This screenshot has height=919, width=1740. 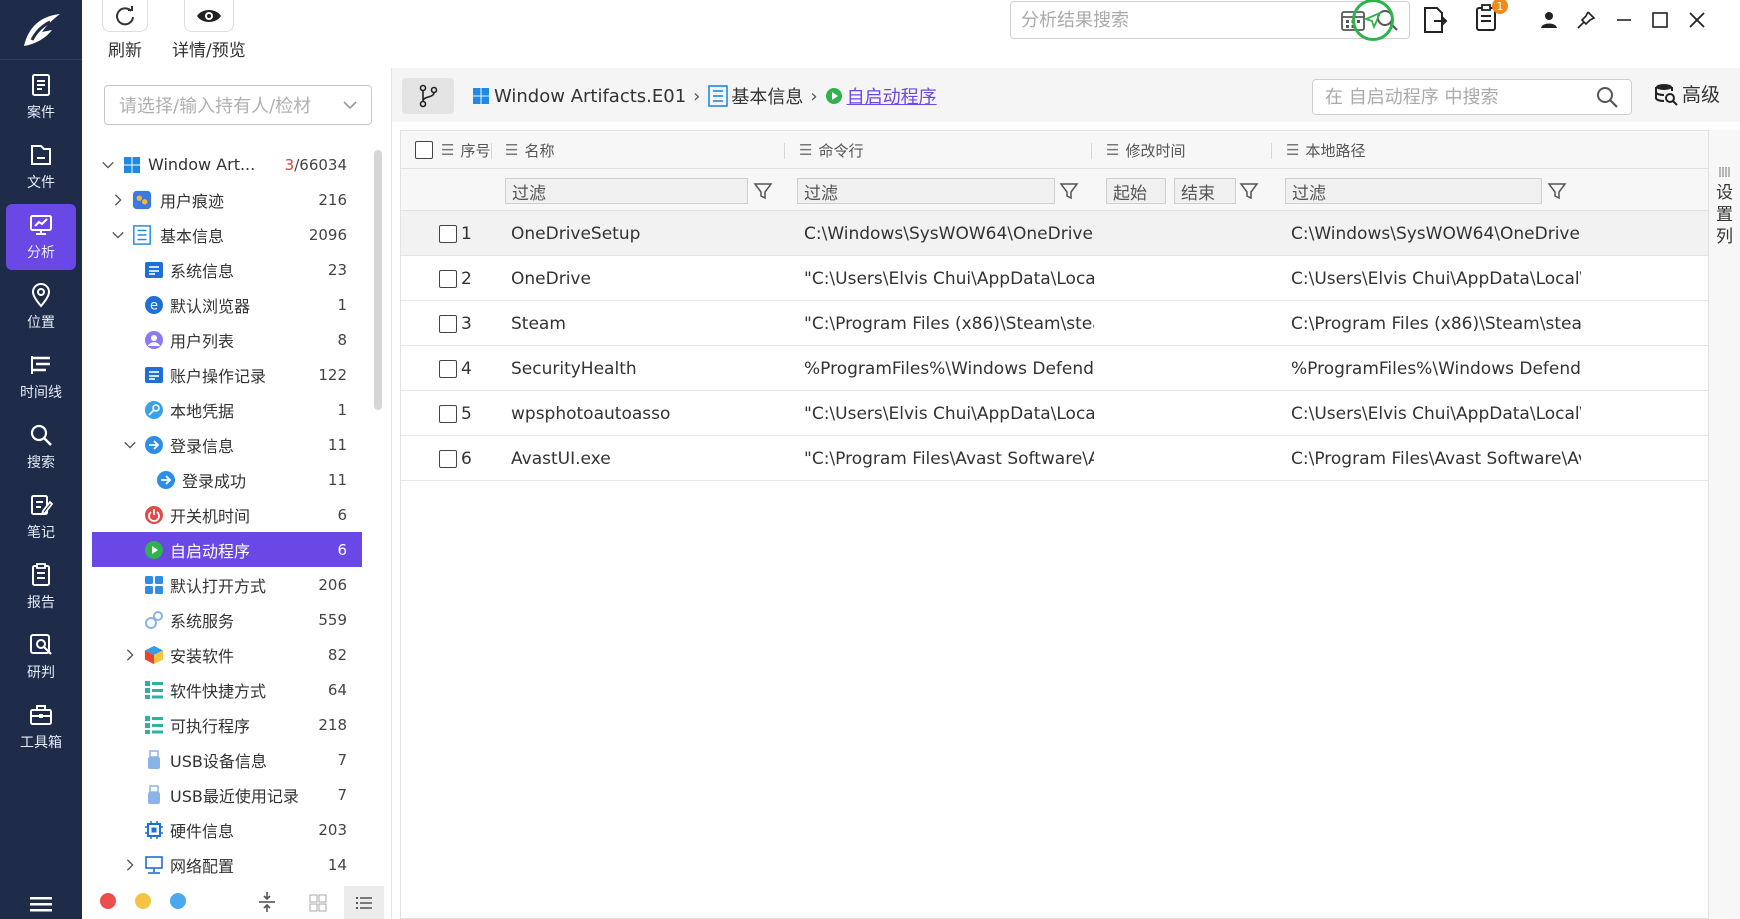 I want to click on nav-item-notes: 笔记, so click(x=41, y=517).